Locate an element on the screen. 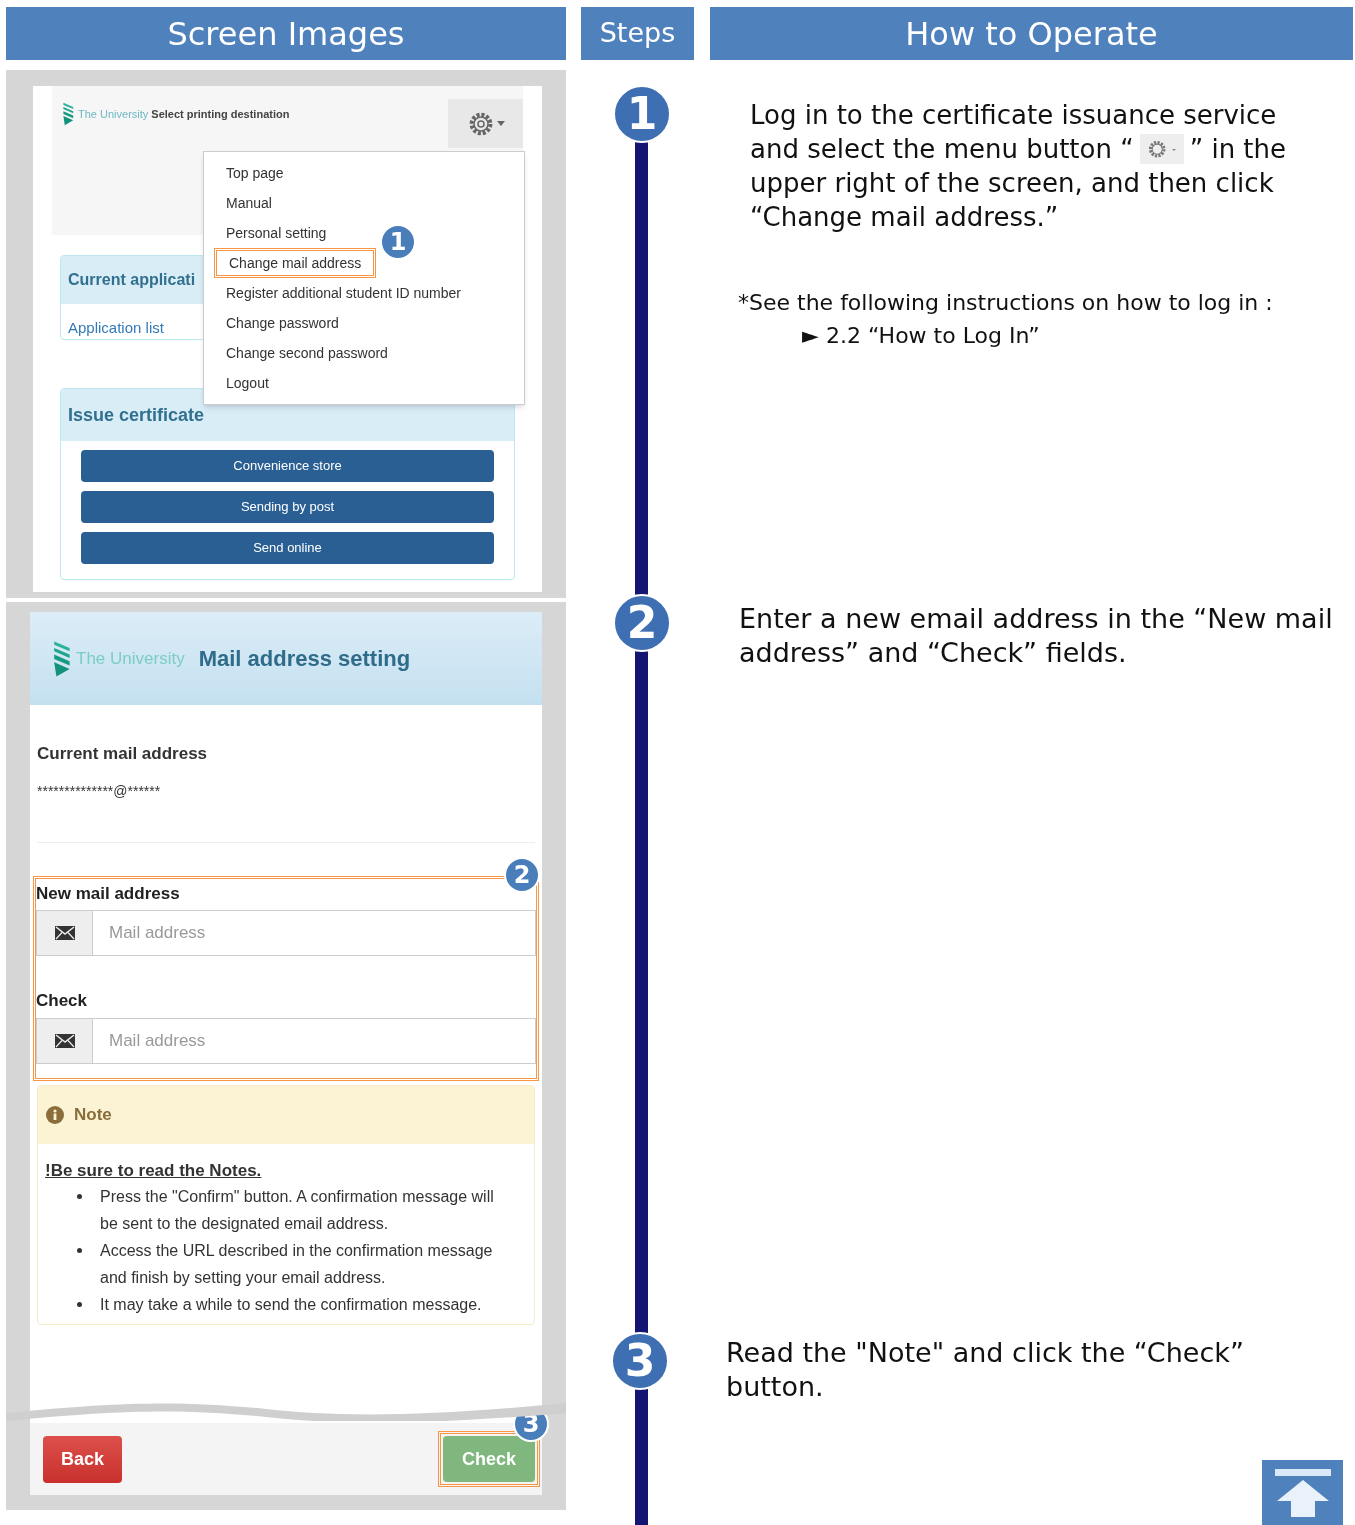 The image size is (1355, 1525). note-title: Note is located at coordinates (93, 1114).